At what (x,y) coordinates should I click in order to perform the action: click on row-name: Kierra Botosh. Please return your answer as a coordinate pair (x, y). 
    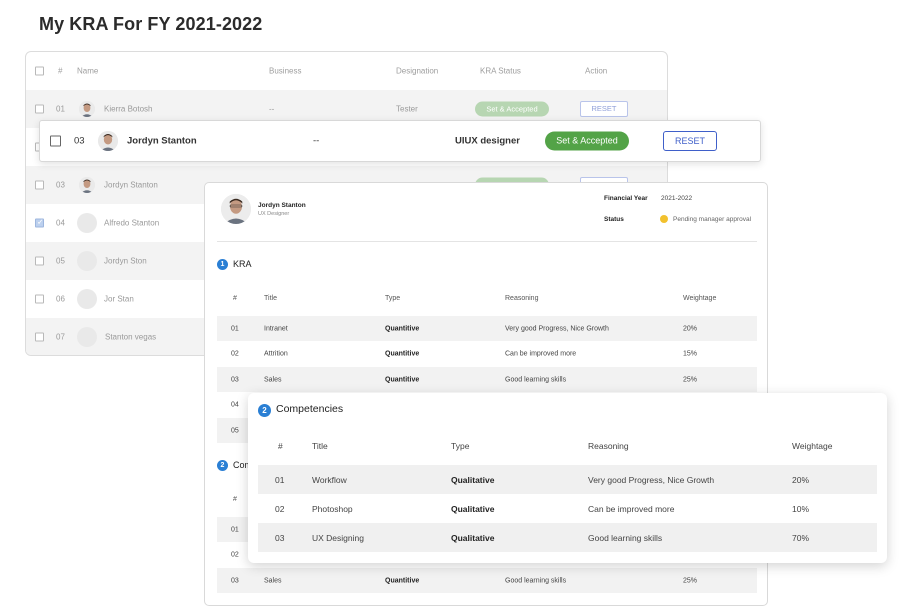
    Looking at the image, I should click on (128, 109).